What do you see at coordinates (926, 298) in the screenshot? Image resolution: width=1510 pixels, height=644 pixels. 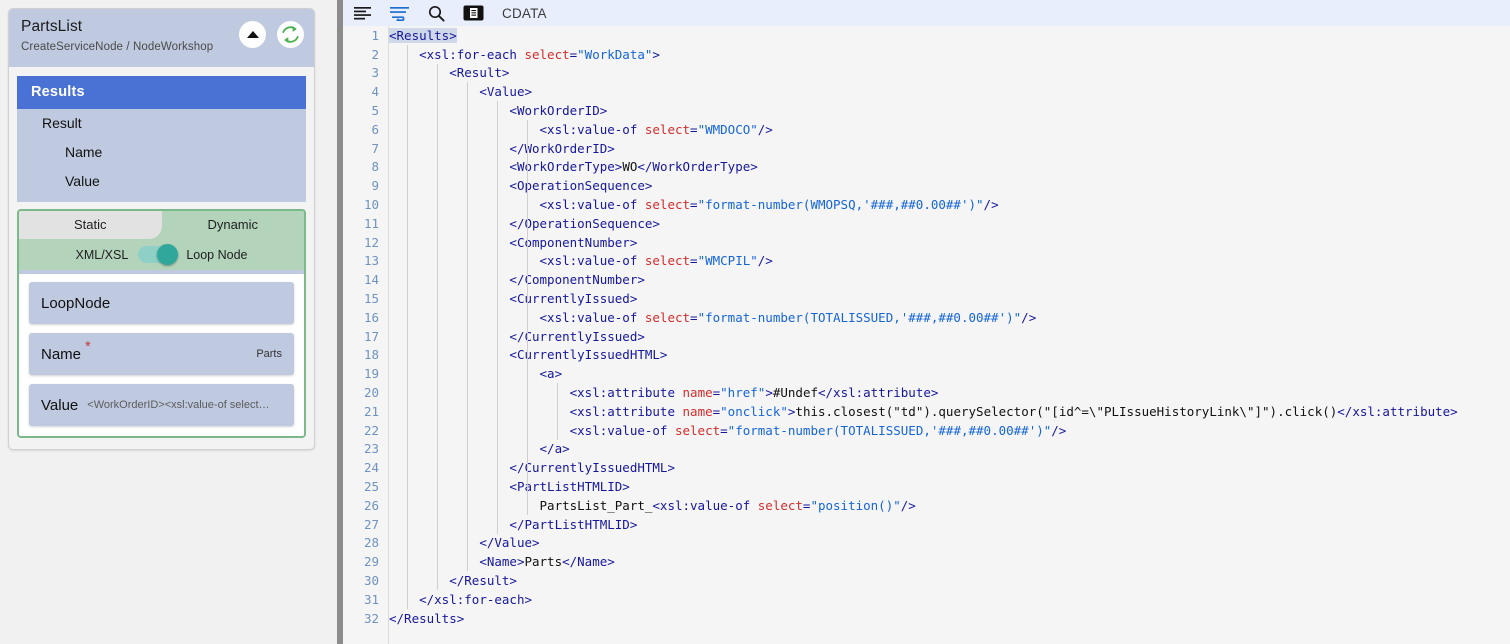 I see `code-line: 15 <CurrentlyIssued>` at bounding box center [926, 298].